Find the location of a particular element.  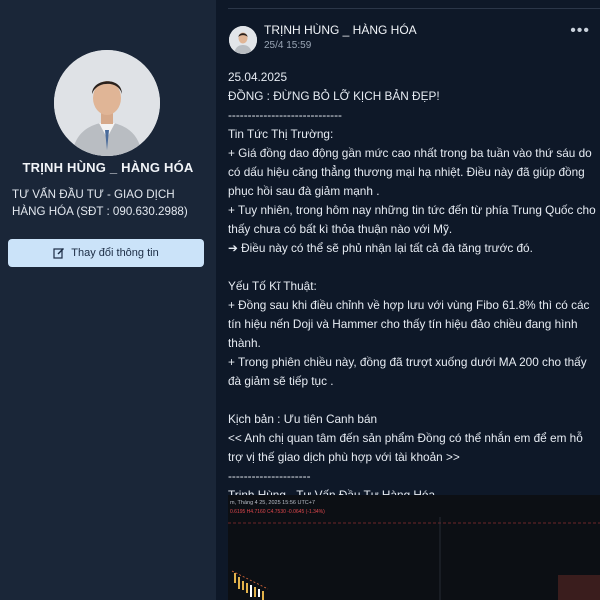

profile-avatar is located at coordinates (107, 103).